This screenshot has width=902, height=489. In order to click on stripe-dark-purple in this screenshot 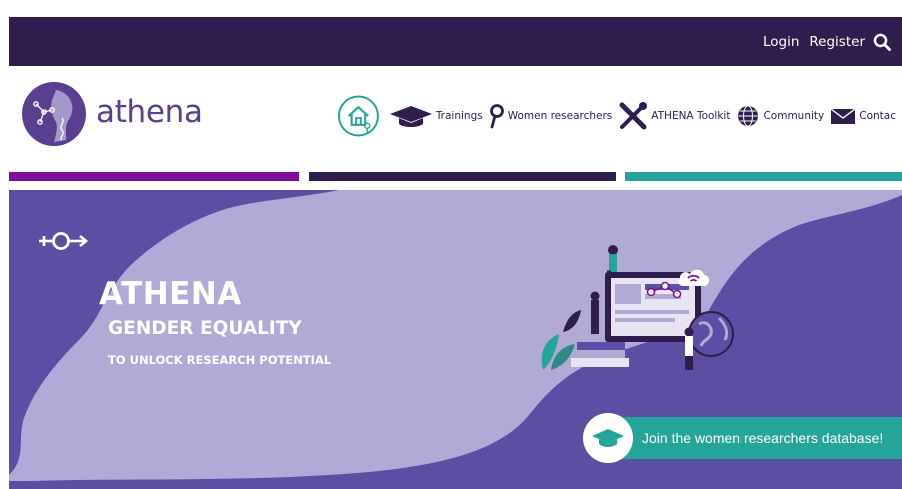, I will do `click(462, 176)`.